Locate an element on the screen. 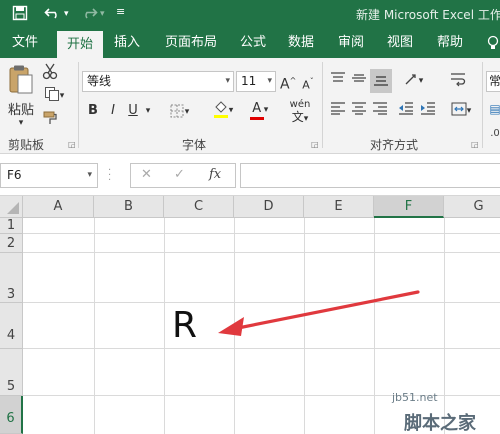 Image resolution: width=500 pixels, height=434 pixels. shrink-font-button: Aˇ is located at coordinates (308, 84).